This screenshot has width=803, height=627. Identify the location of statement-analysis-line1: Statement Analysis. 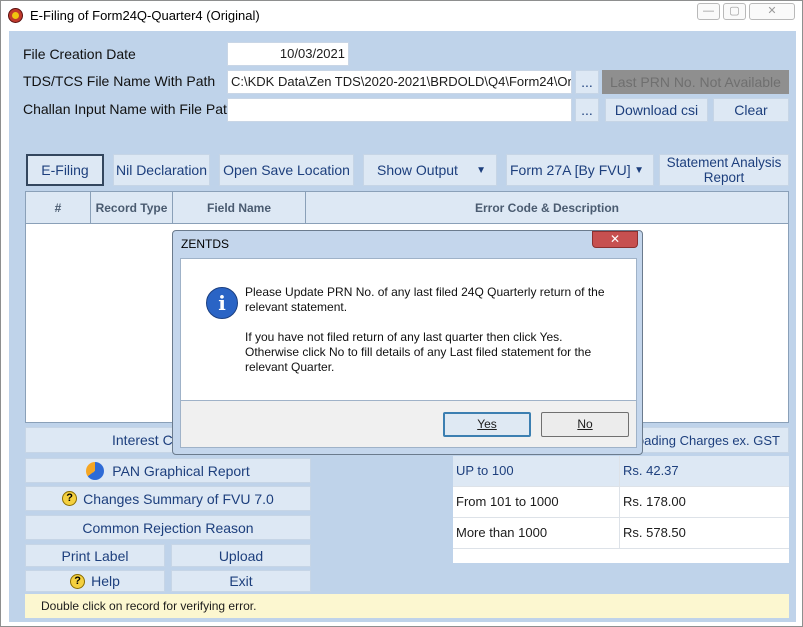
(724, 162).